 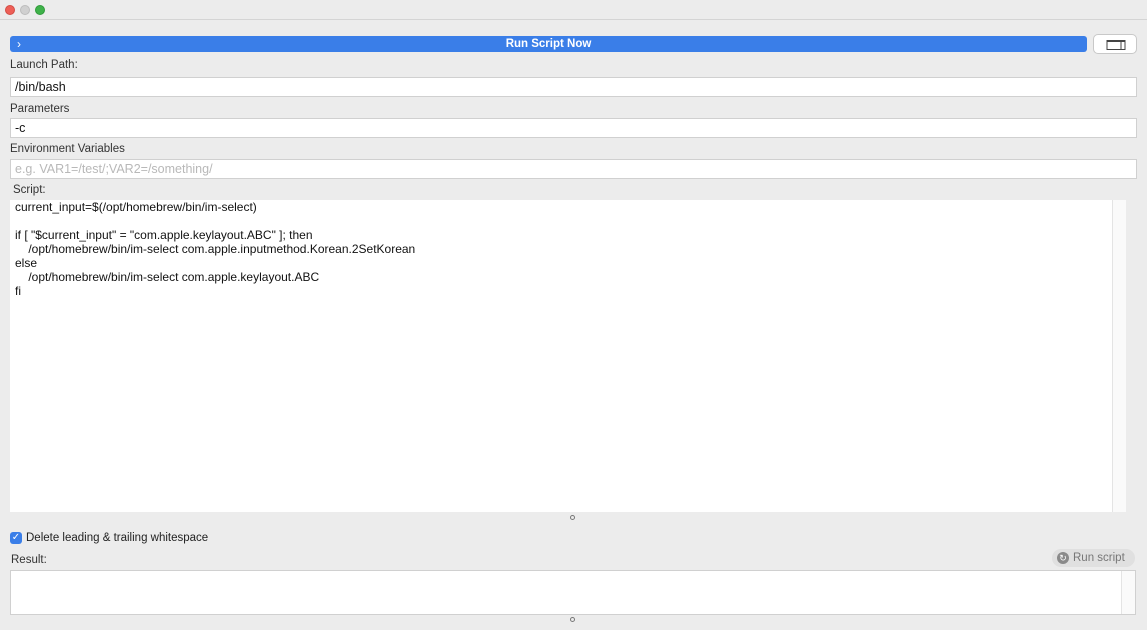 I want to click on trim-whitespace-checkbox: ✓, so click(x=16, y=538).